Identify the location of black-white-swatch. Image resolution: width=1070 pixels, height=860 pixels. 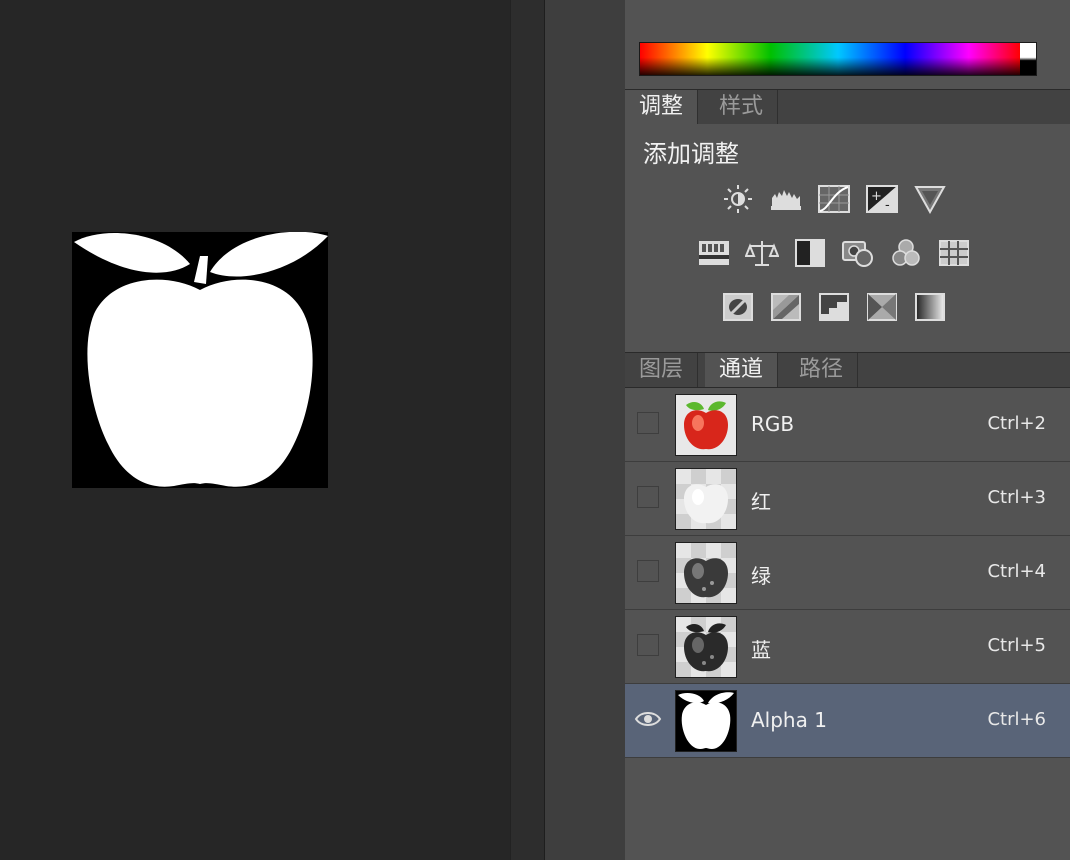
(1028, 59).